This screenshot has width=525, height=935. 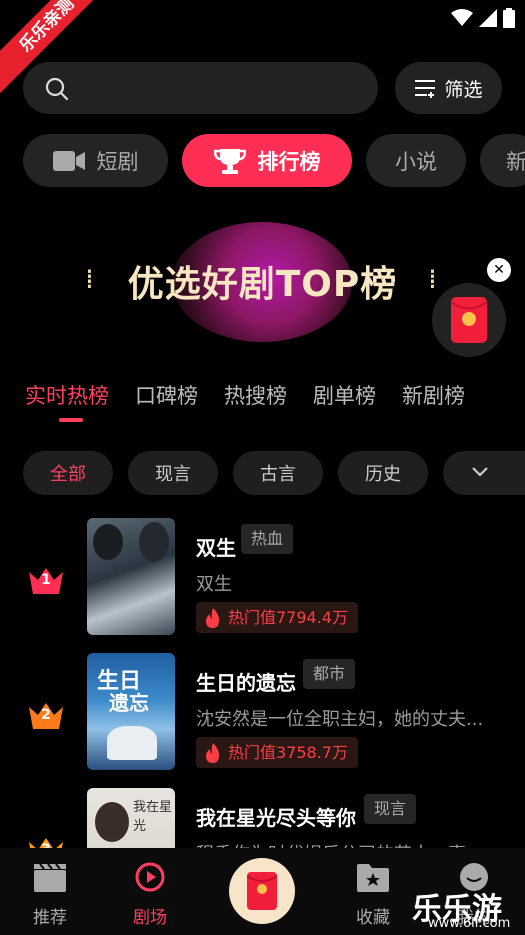 I want to click on rank-tab-new: 新剧榜, so click(x=433, y=395).